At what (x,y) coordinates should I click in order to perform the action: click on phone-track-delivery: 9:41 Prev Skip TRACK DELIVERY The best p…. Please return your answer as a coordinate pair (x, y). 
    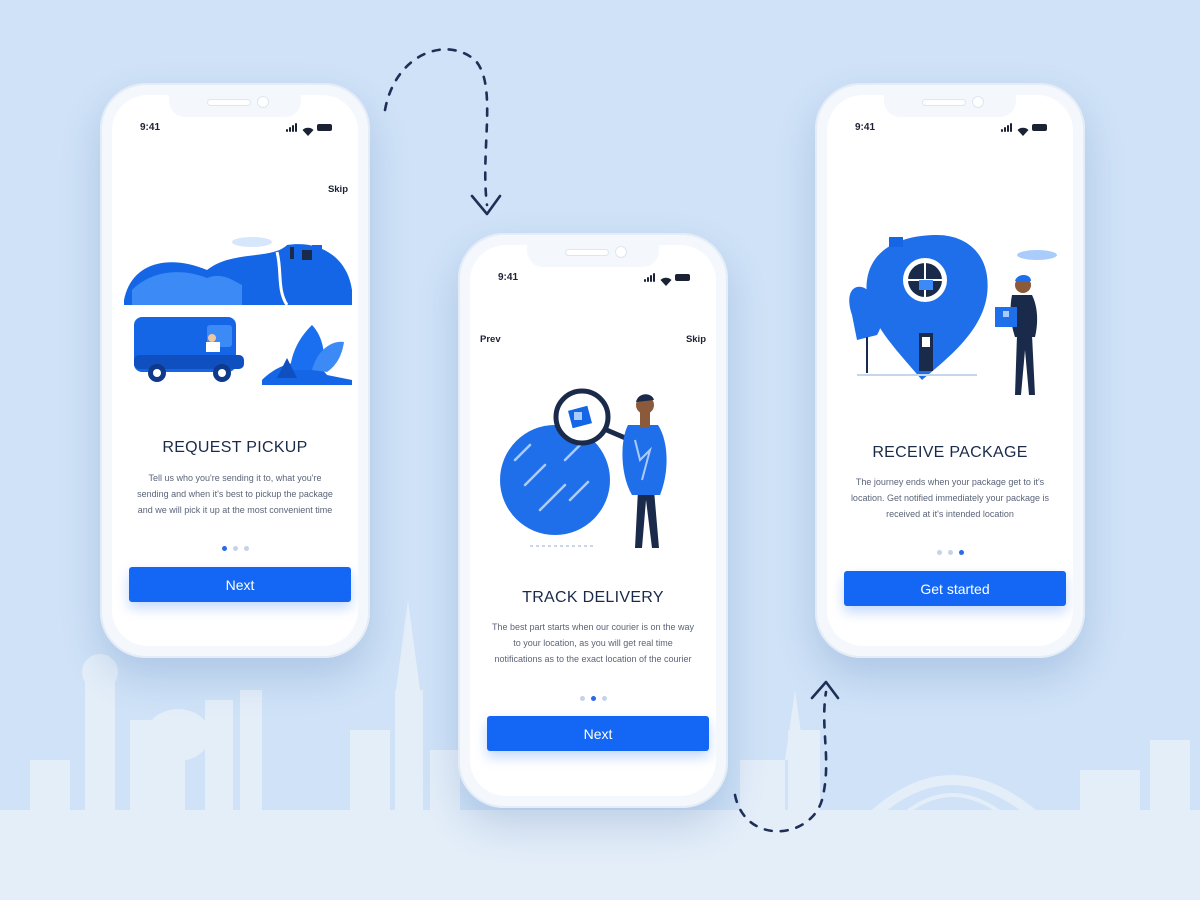
    Looking at the image, I should click on (593, 520).